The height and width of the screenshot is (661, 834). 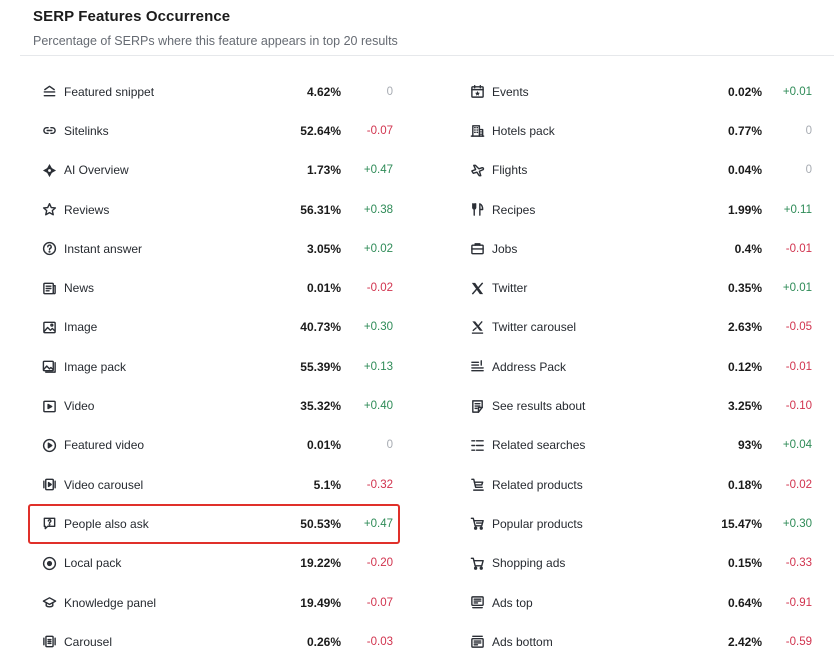 What do you see at coordinates (537, 484) in the screenshot?
I see `feature-label: Related products` at bounding box center [537, 484].